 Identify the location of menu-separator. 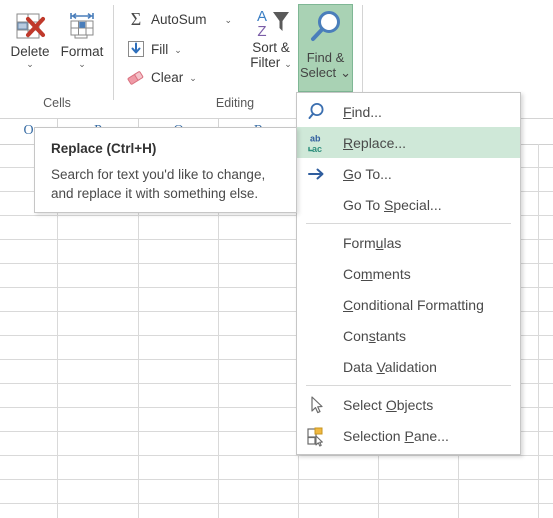
(408, 385).